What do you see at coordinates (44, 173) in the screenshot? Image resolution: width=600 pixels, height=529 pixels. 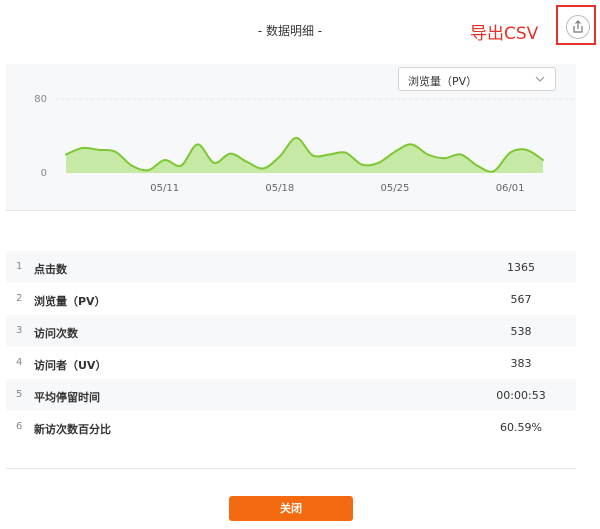 I see `y-tick-label: 0` at bounding box center [44, 173].